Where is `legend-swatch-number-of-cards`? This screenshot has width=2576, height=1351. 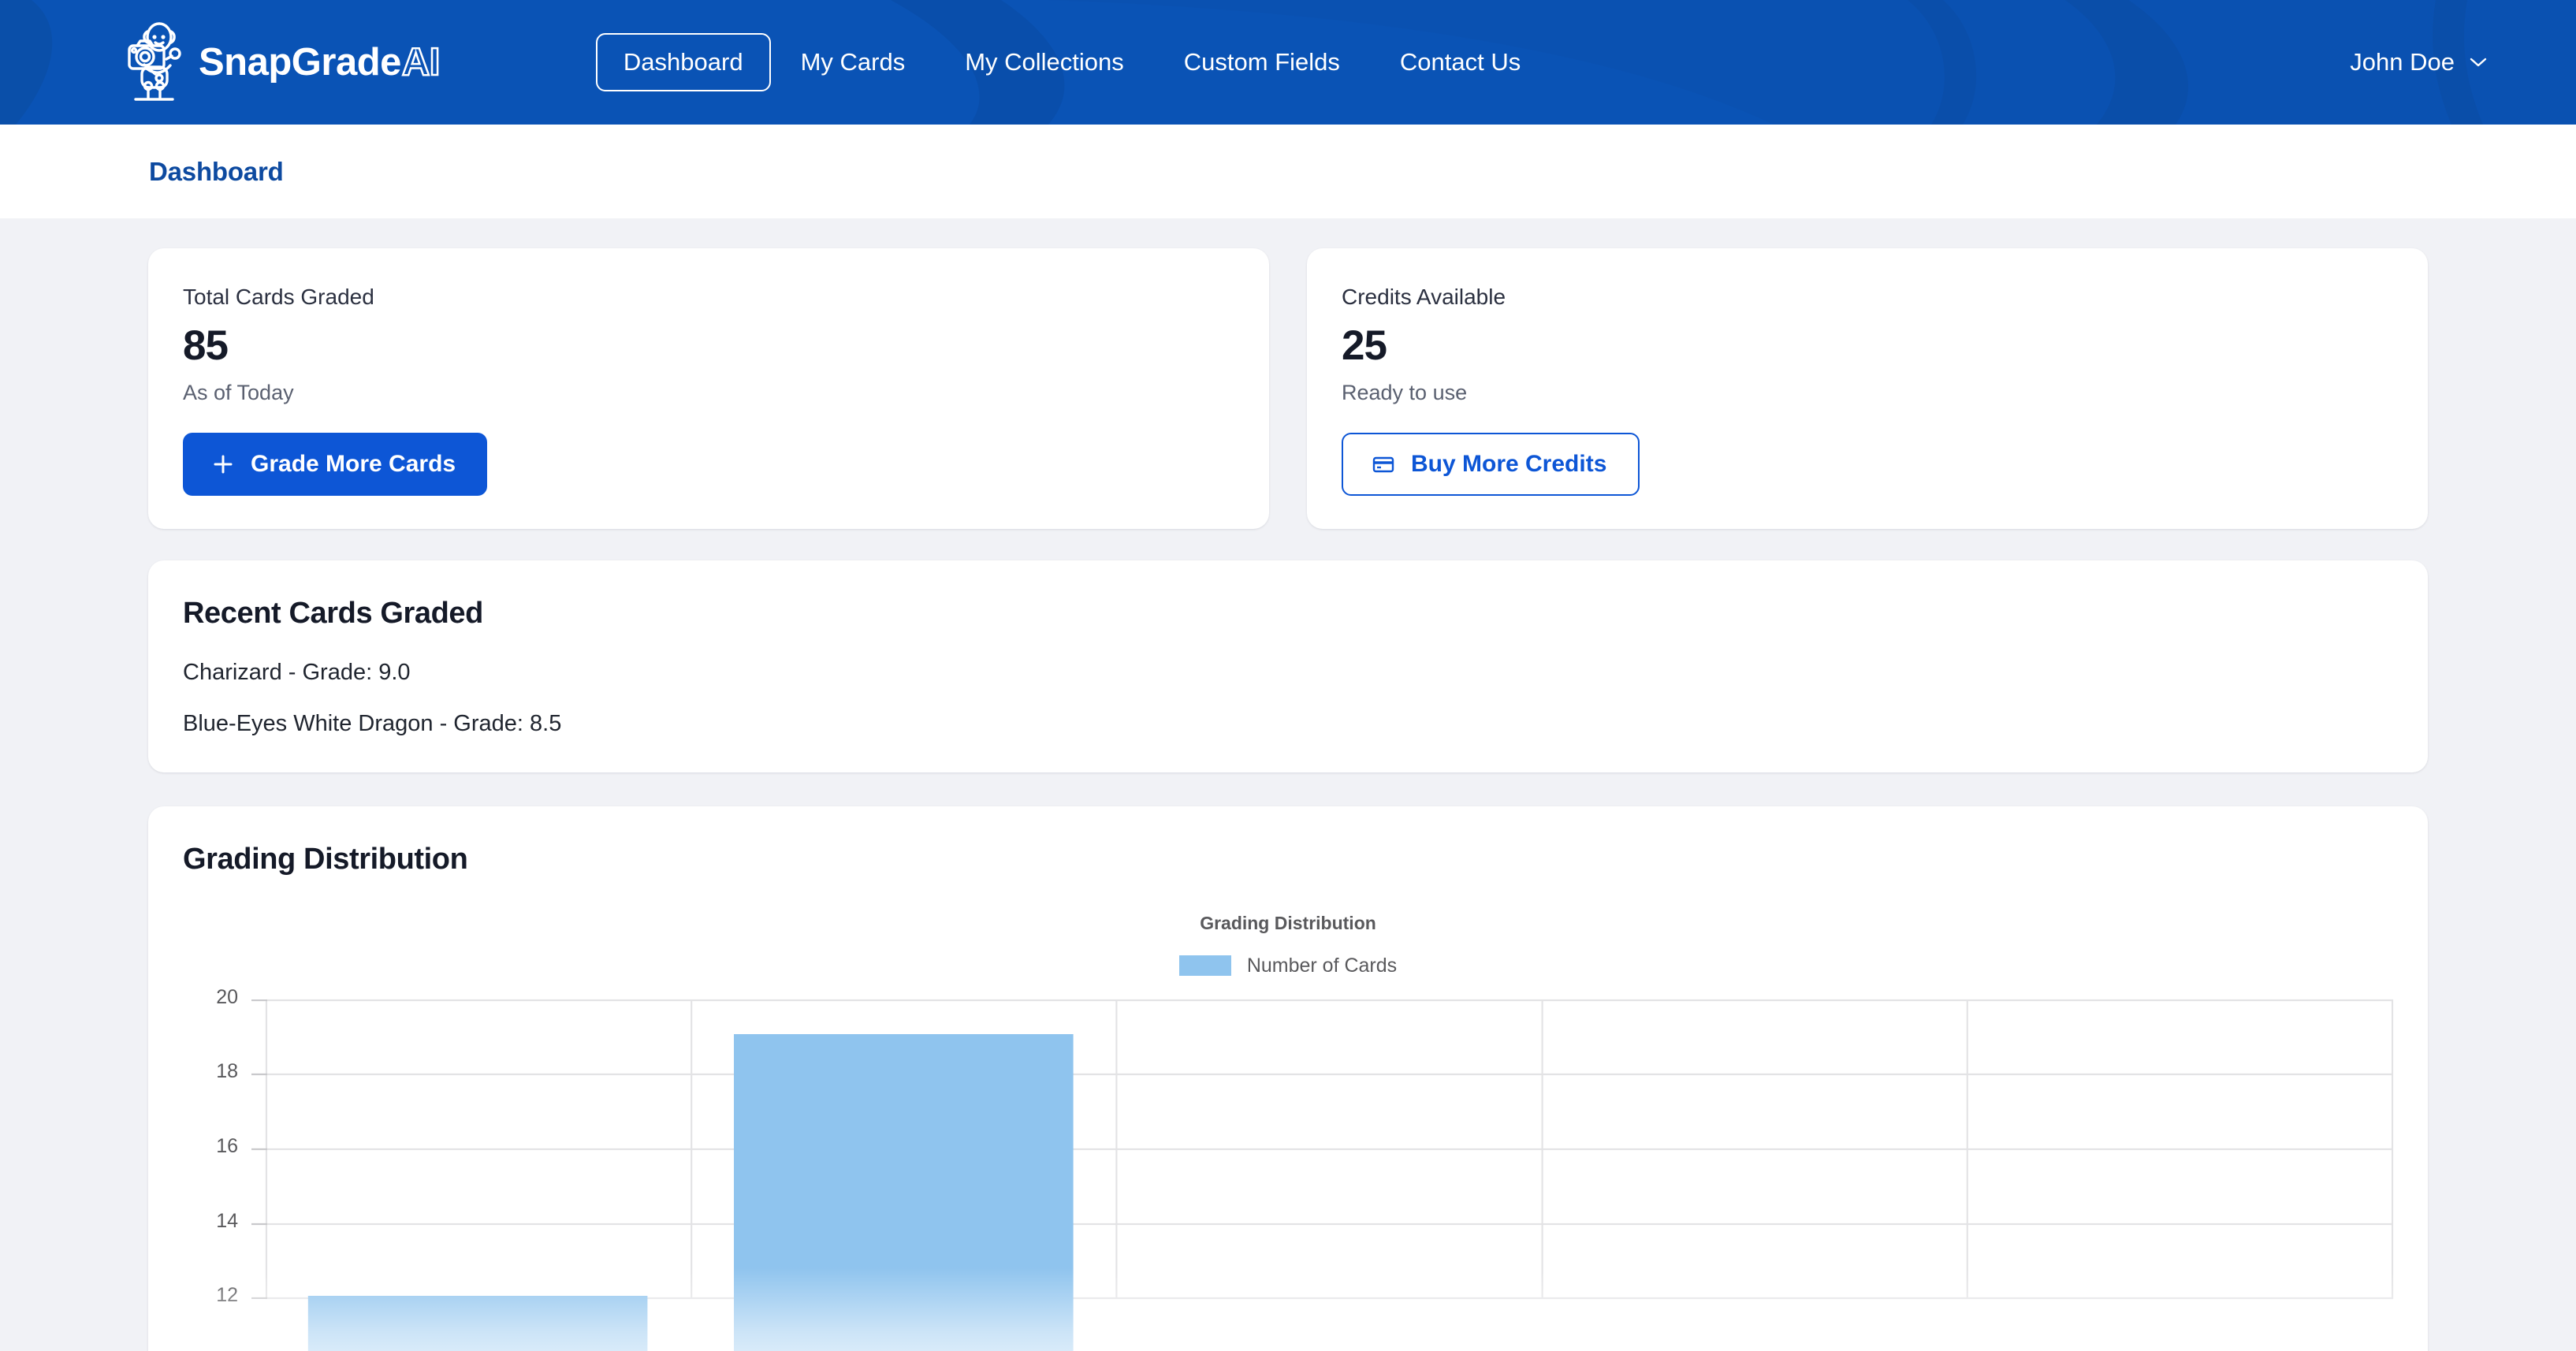 legend-swatch-number-of-cards is located at coordinates (1204, 966).